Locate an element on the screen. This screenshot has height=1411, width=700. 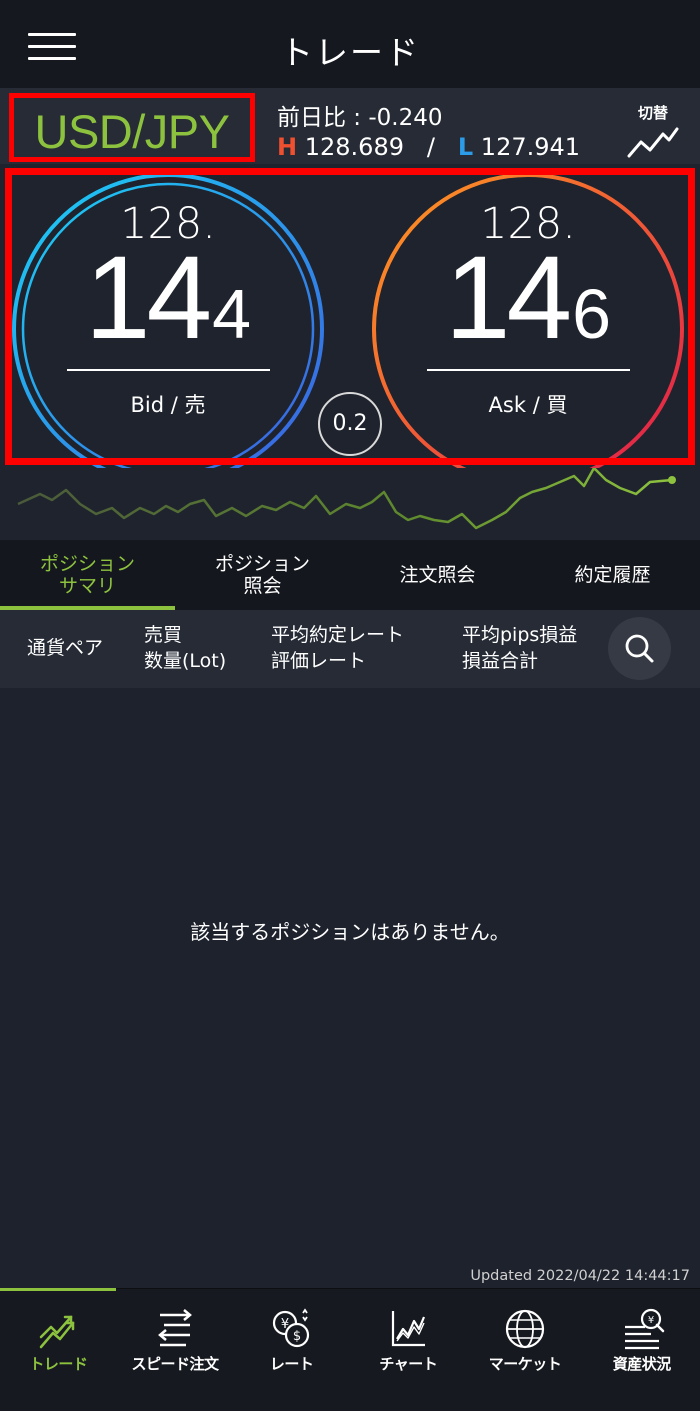
col-side-qty: 売買 数量(Lot) is located at coordinates (185, 648).